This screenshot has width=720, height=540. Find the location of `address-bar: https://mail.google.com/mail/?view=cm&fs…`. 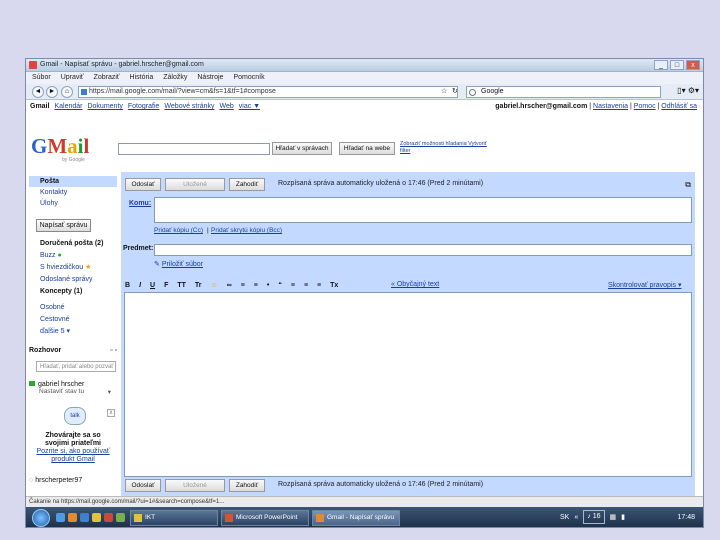

address-bar: https://mail.google.com/mail/?view=cm&fs… is located at coordinates (268, 92).